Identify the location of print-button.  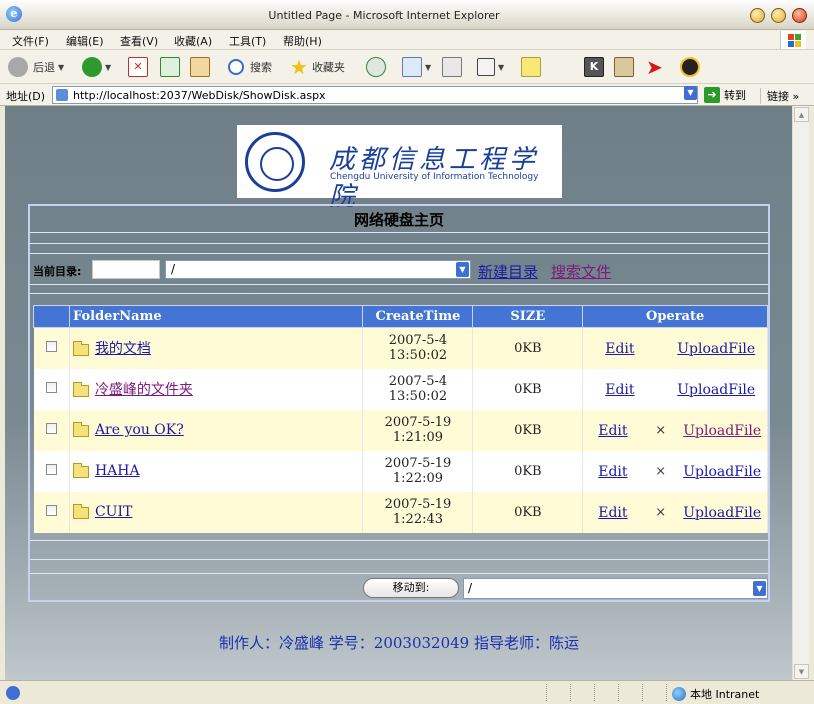
(452, 67).